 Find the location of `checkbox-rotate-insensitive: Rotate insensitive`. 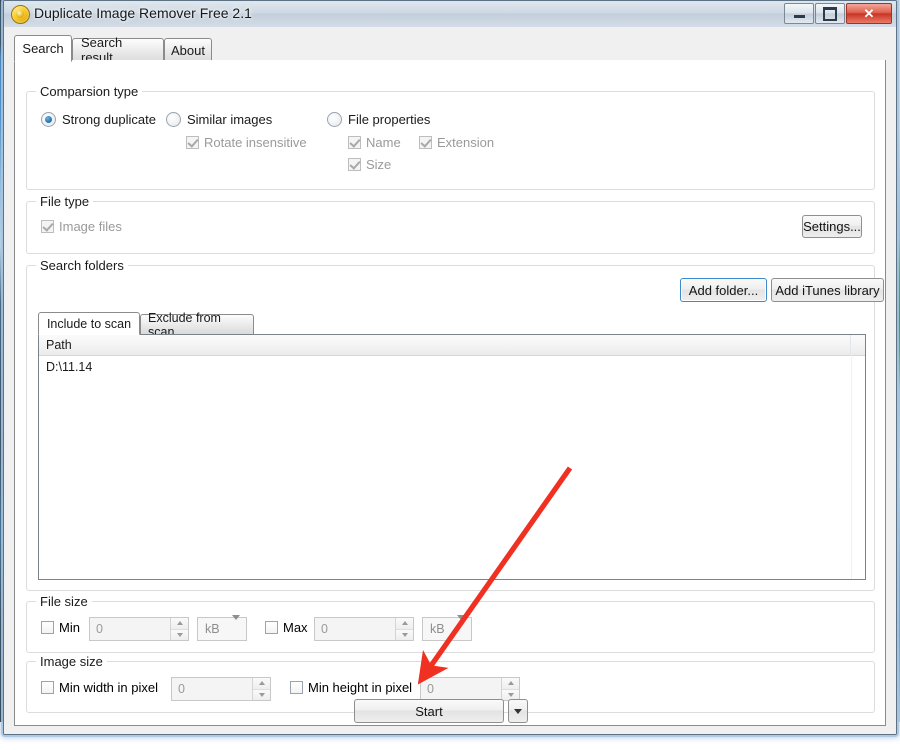

checkbox-rotate-insensitive: Rotate insensitive is located at coordinates (246, 142).